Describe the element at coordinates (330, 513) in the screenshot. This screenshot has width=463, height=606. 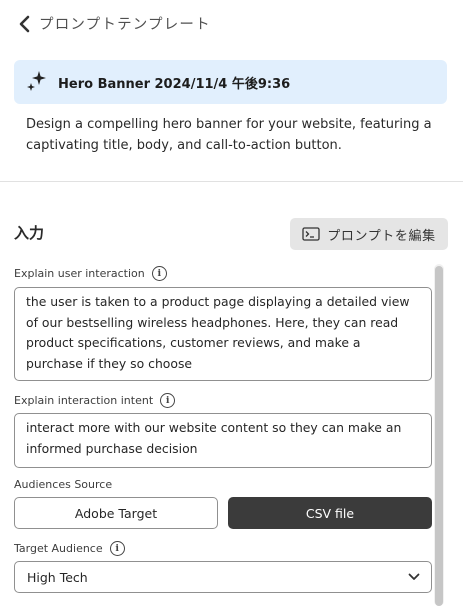
I see `csv-file-option: CSV file` at that location.